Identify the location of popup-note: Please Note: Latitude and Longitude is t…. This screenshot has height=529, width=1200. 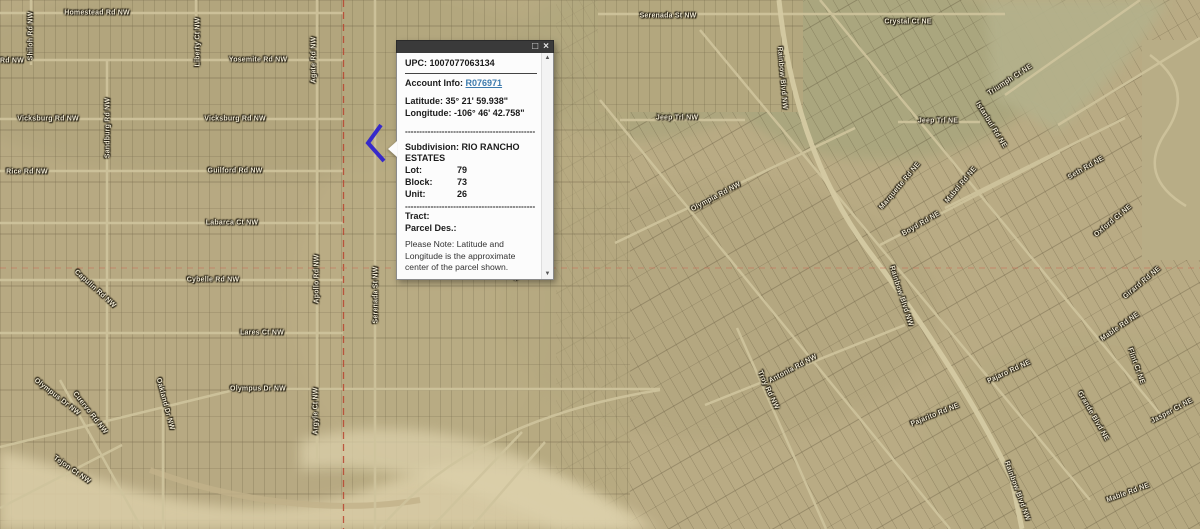
(460, 255).